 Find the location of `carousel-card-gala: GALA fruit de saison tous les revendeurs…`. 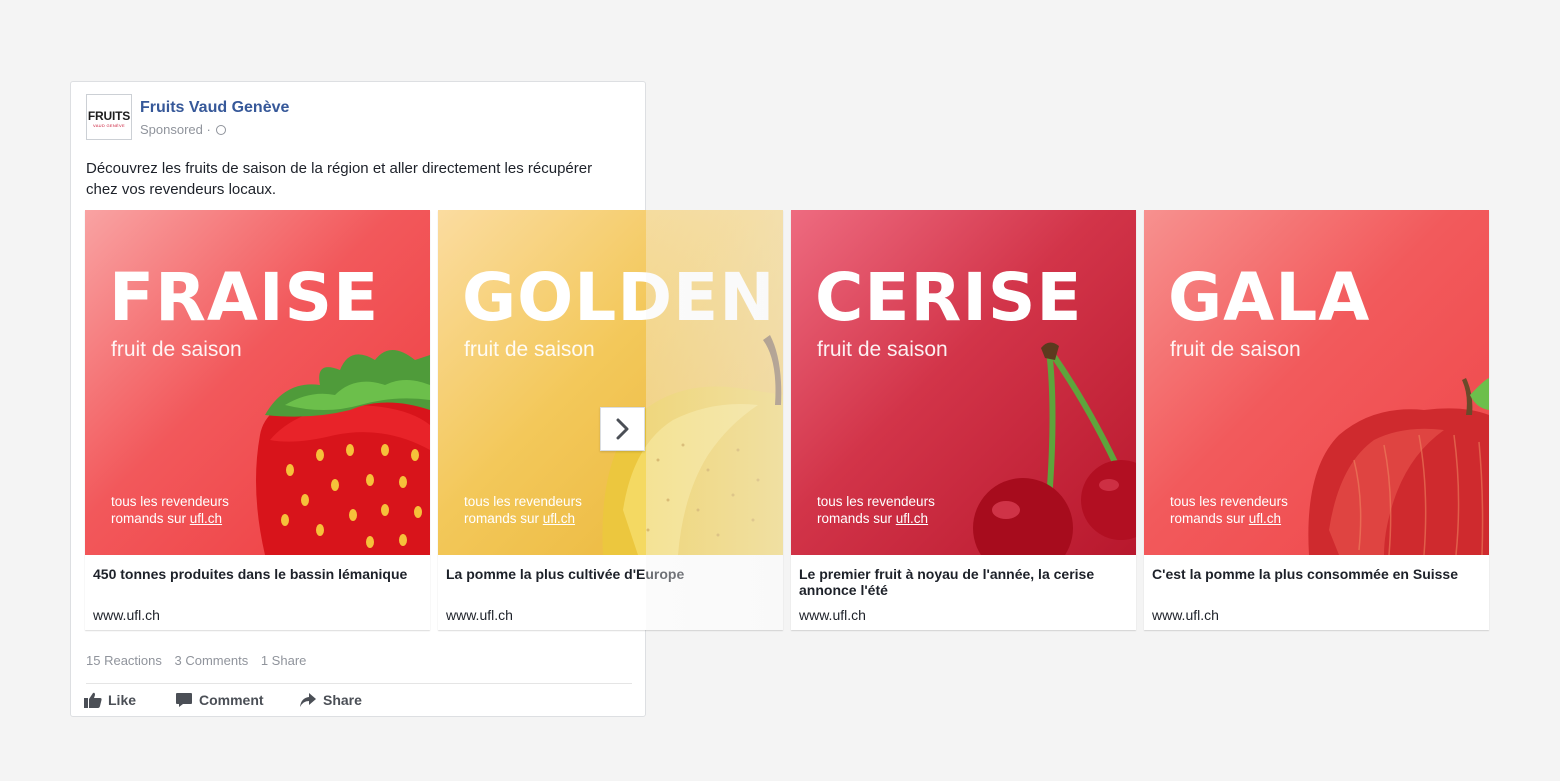

carousel-card-gala: GALA fruit de saison tous les revendeurs… is located at coordinates (1316, 420).